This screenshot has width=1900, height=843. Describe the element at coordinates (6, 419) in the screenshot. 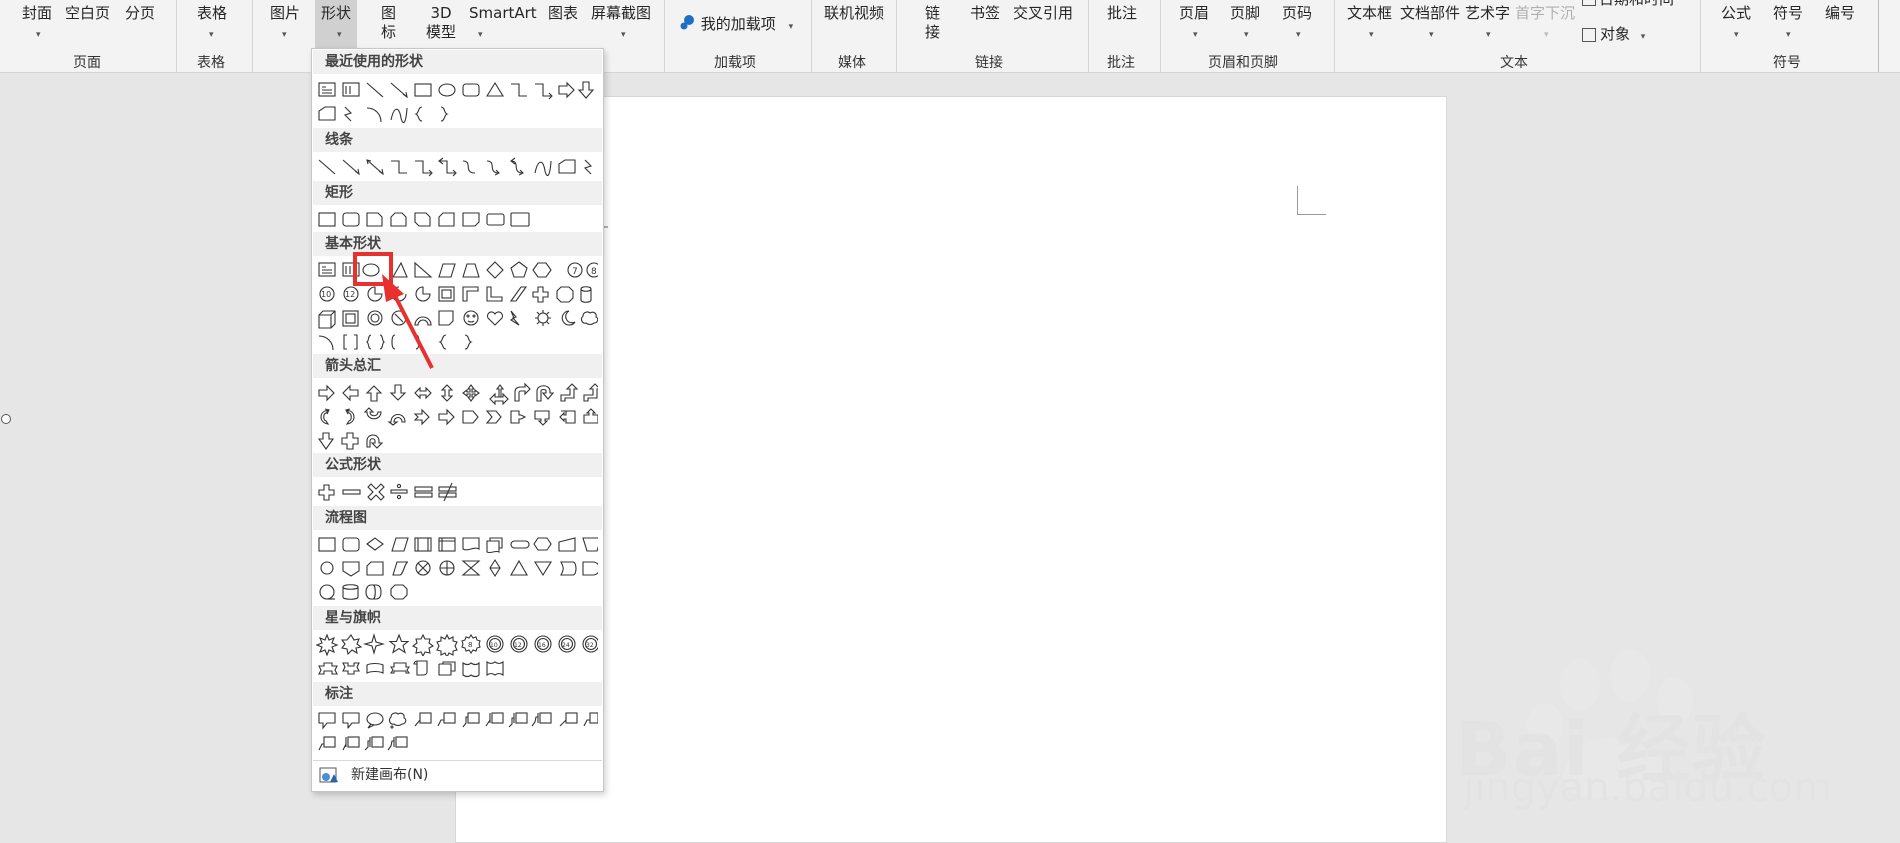

I see `ruler-handle-icon` at that location.